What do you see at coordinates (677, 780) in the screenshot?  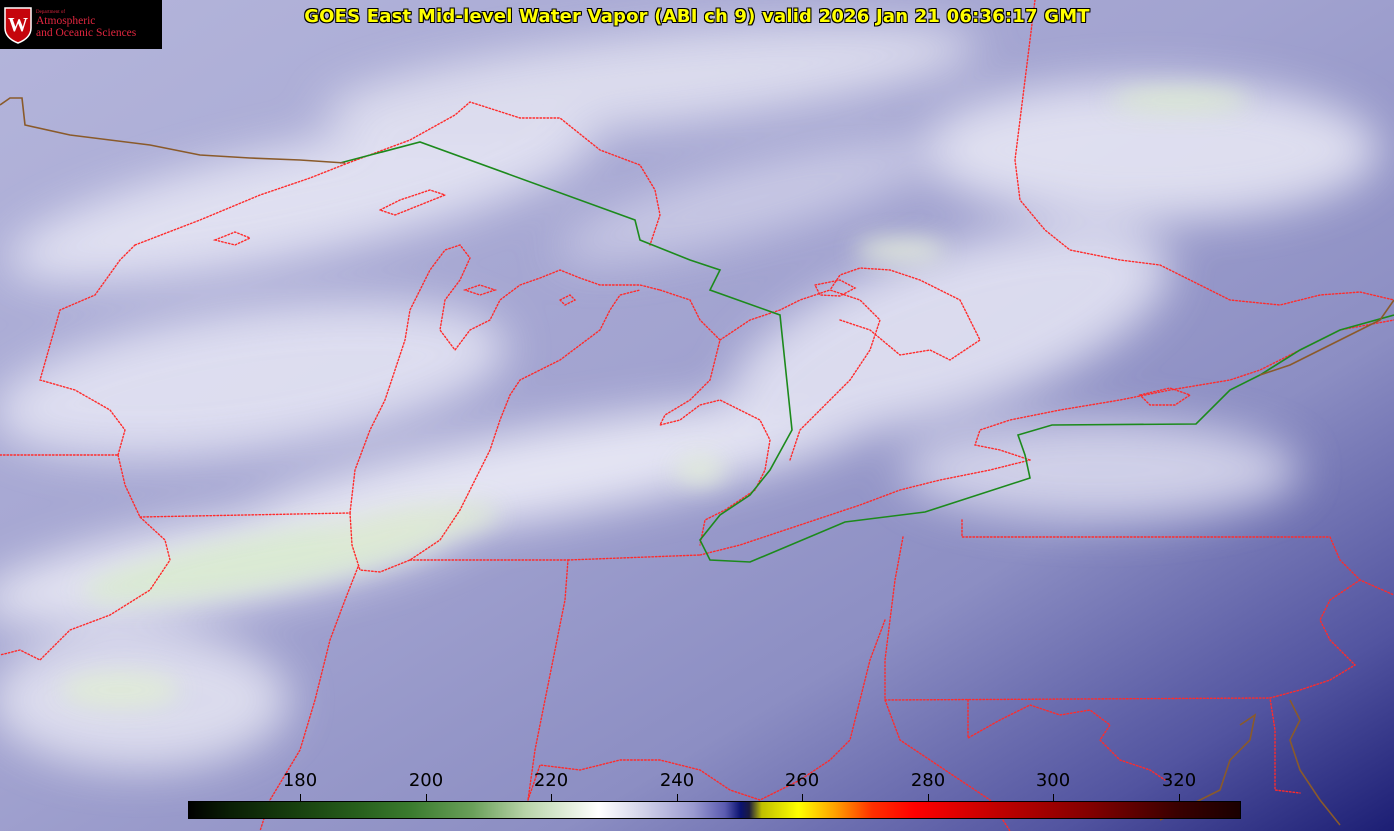 I see `tick-label: 240` at bounding box center [677, 780].